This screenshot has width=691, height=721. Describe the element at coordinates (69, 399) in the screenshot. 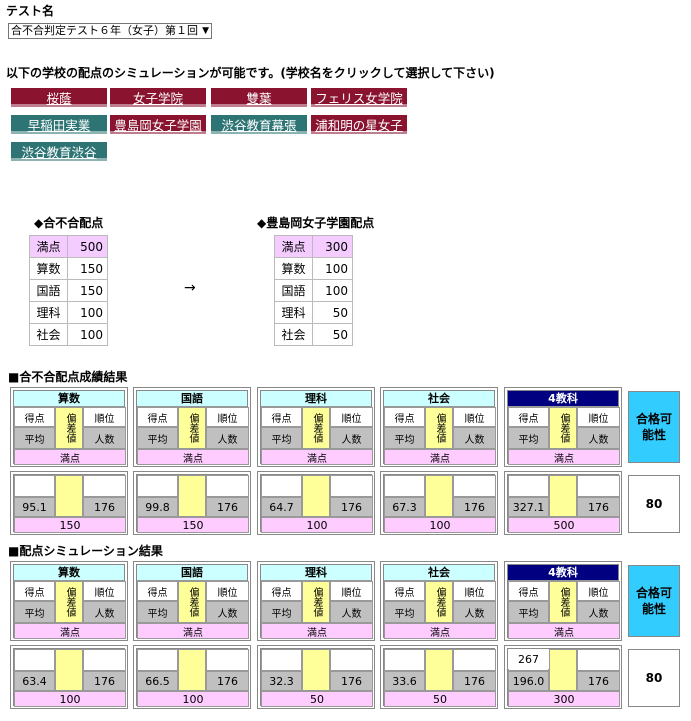

I see `subject-header: 算数` at that location.